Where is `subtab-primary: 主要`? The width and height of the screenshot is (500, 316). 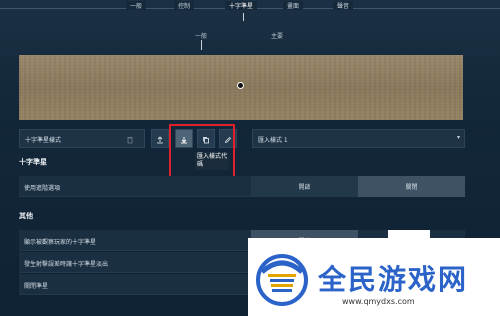
subtab-primary: 主要 is located at coordinates (277, 35).